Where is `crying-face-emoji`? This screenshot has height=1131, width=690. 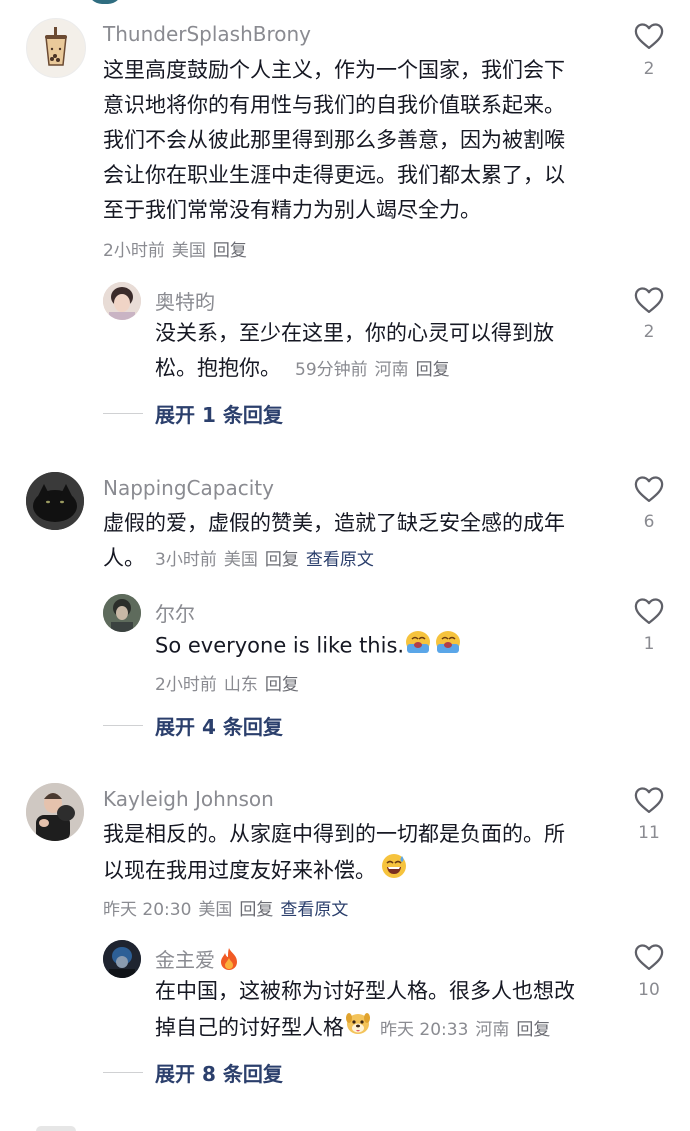 crying-face-emoji is located at coordinates (434, 646).